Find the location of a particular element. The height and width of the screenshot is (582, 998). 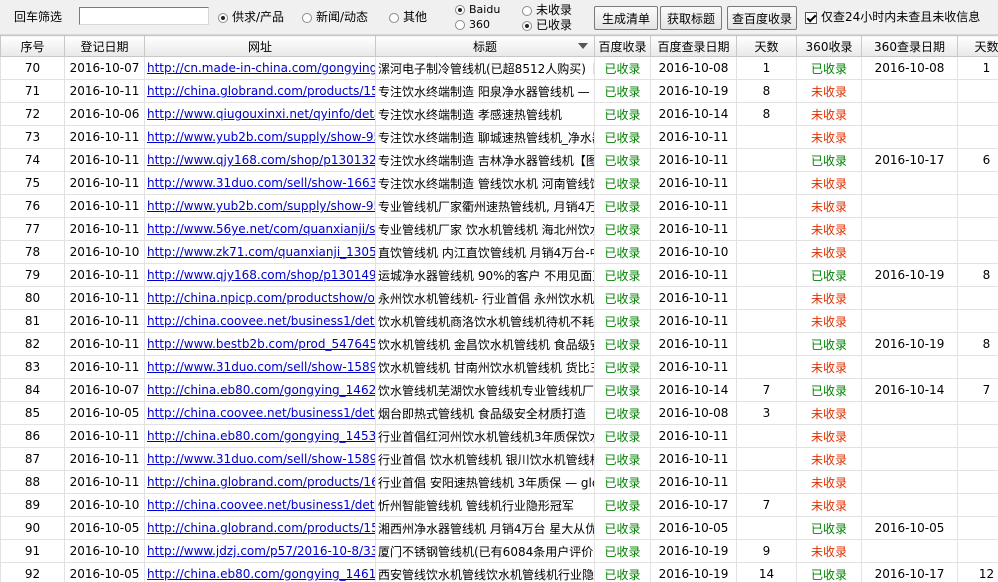

cell-reg-date: 2016-10-05 is located at coordinates (104, 528).